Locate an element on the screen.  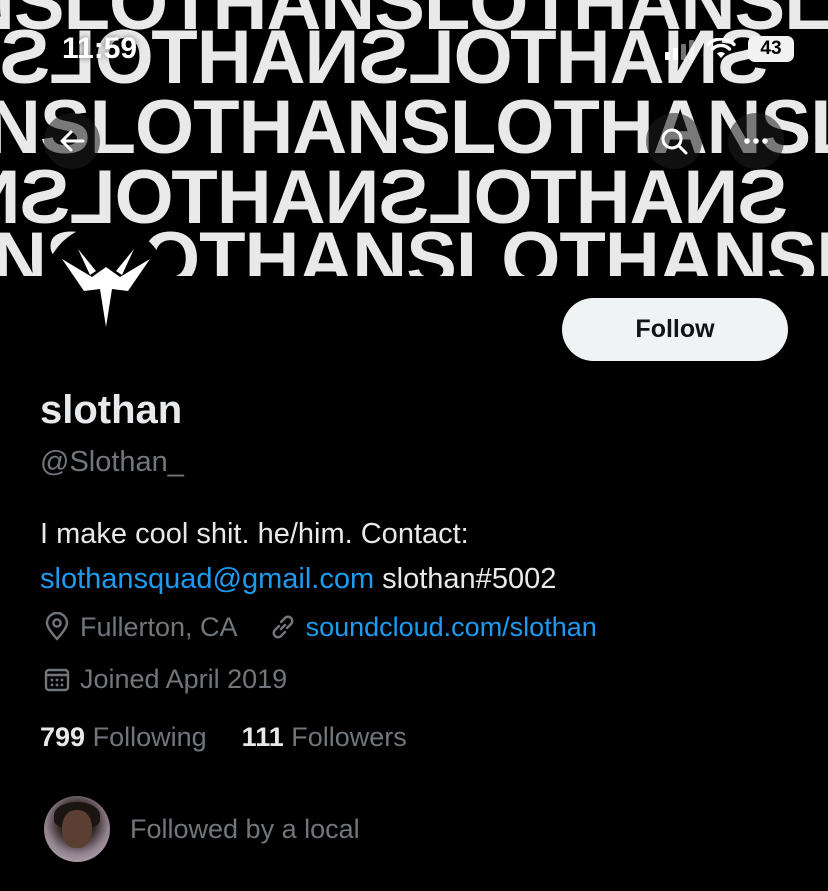
arrow-left-icon is located at coordinates (72, 141).